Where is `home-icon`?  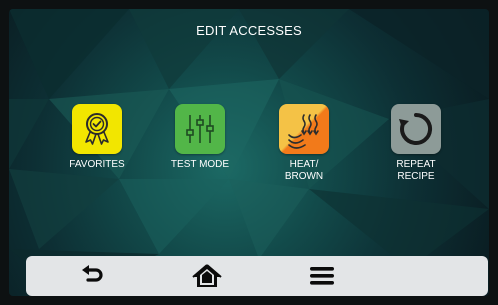
home-icon is located at coordinates (207, 275).